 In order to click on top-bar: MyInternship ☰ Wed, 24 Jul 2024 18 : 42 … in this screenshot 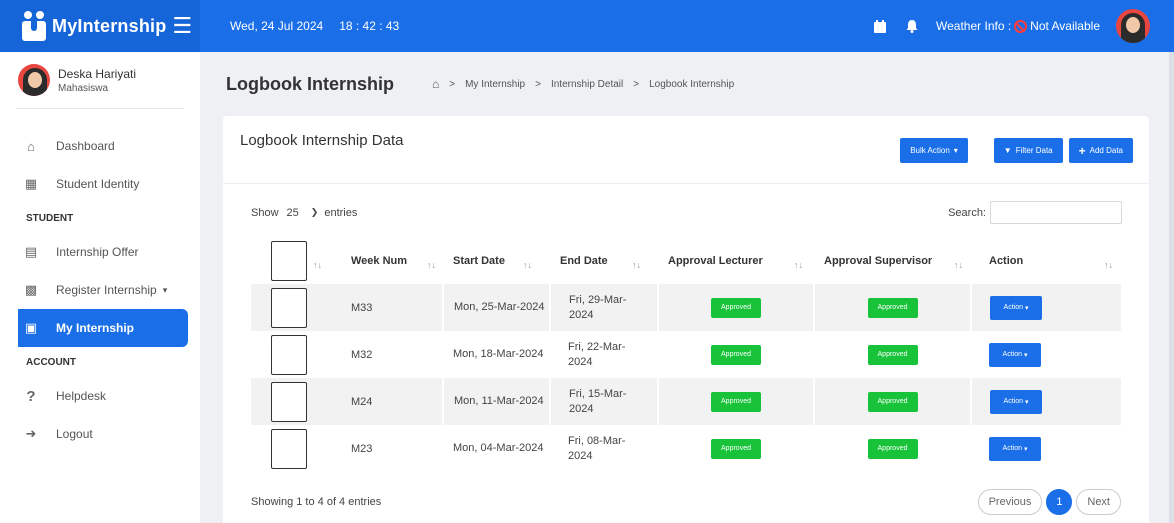, I will do `click(587, 26)`.